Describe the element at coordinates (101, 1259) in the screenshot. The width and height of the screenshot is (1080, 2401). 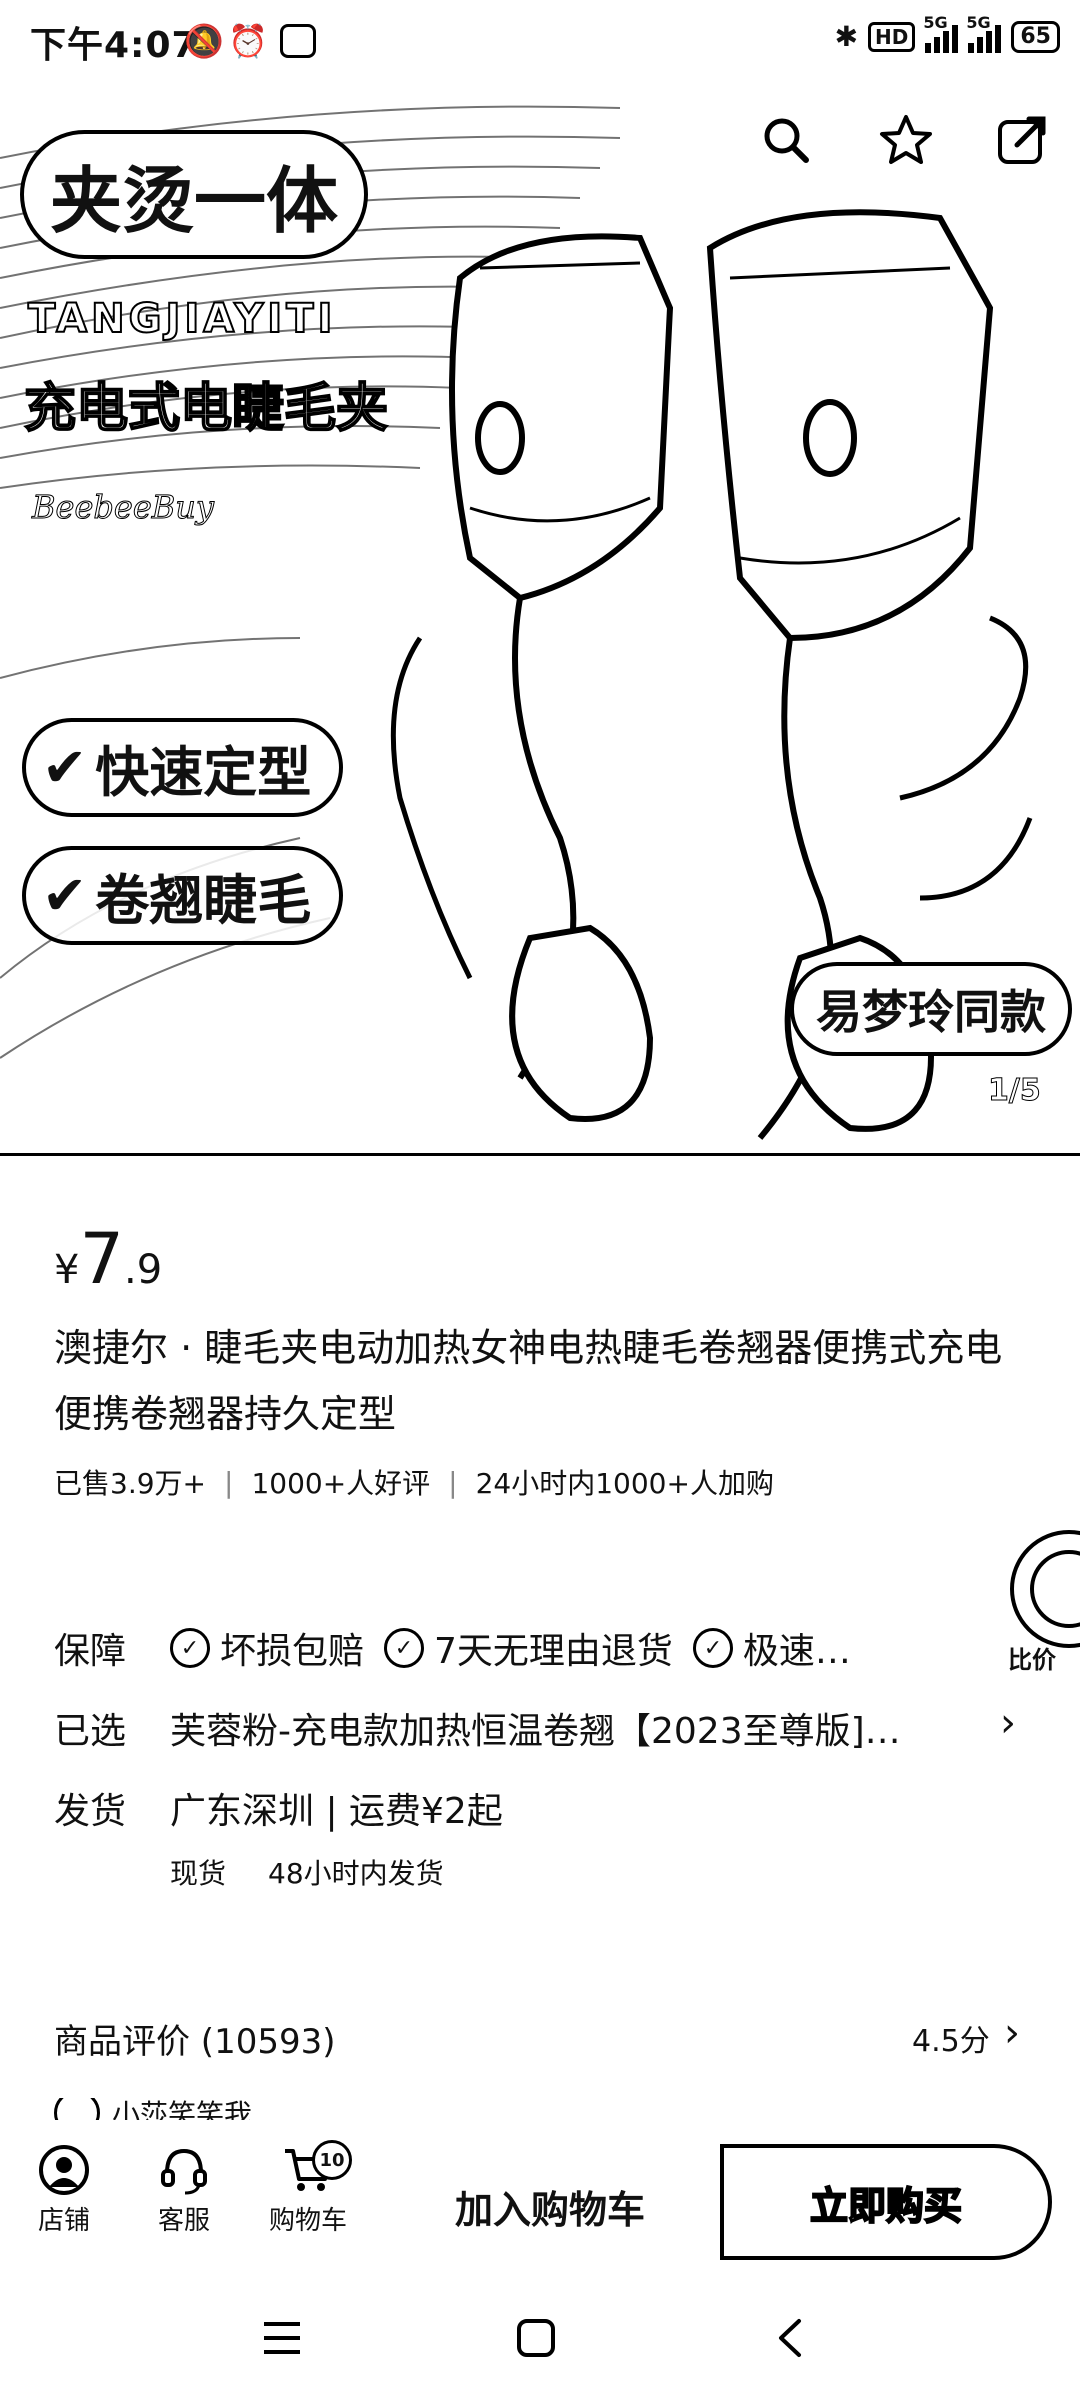
I see `price-integer: 7` at that location.